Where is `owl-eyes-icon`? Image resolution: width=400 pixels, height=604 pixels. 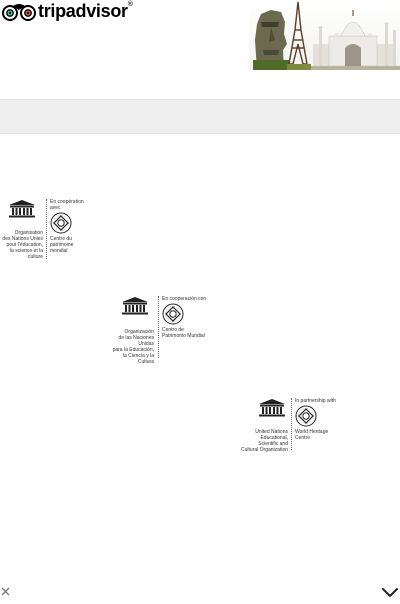 owl-eyes-icon is located at coordinates (19, 12).